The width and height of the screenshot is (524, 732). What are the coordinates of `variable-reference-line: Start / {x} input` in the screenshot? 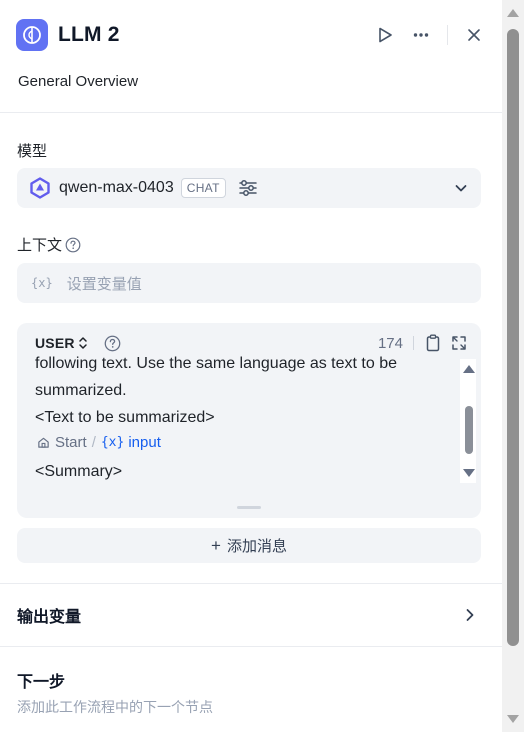 It's located at (245, 444).